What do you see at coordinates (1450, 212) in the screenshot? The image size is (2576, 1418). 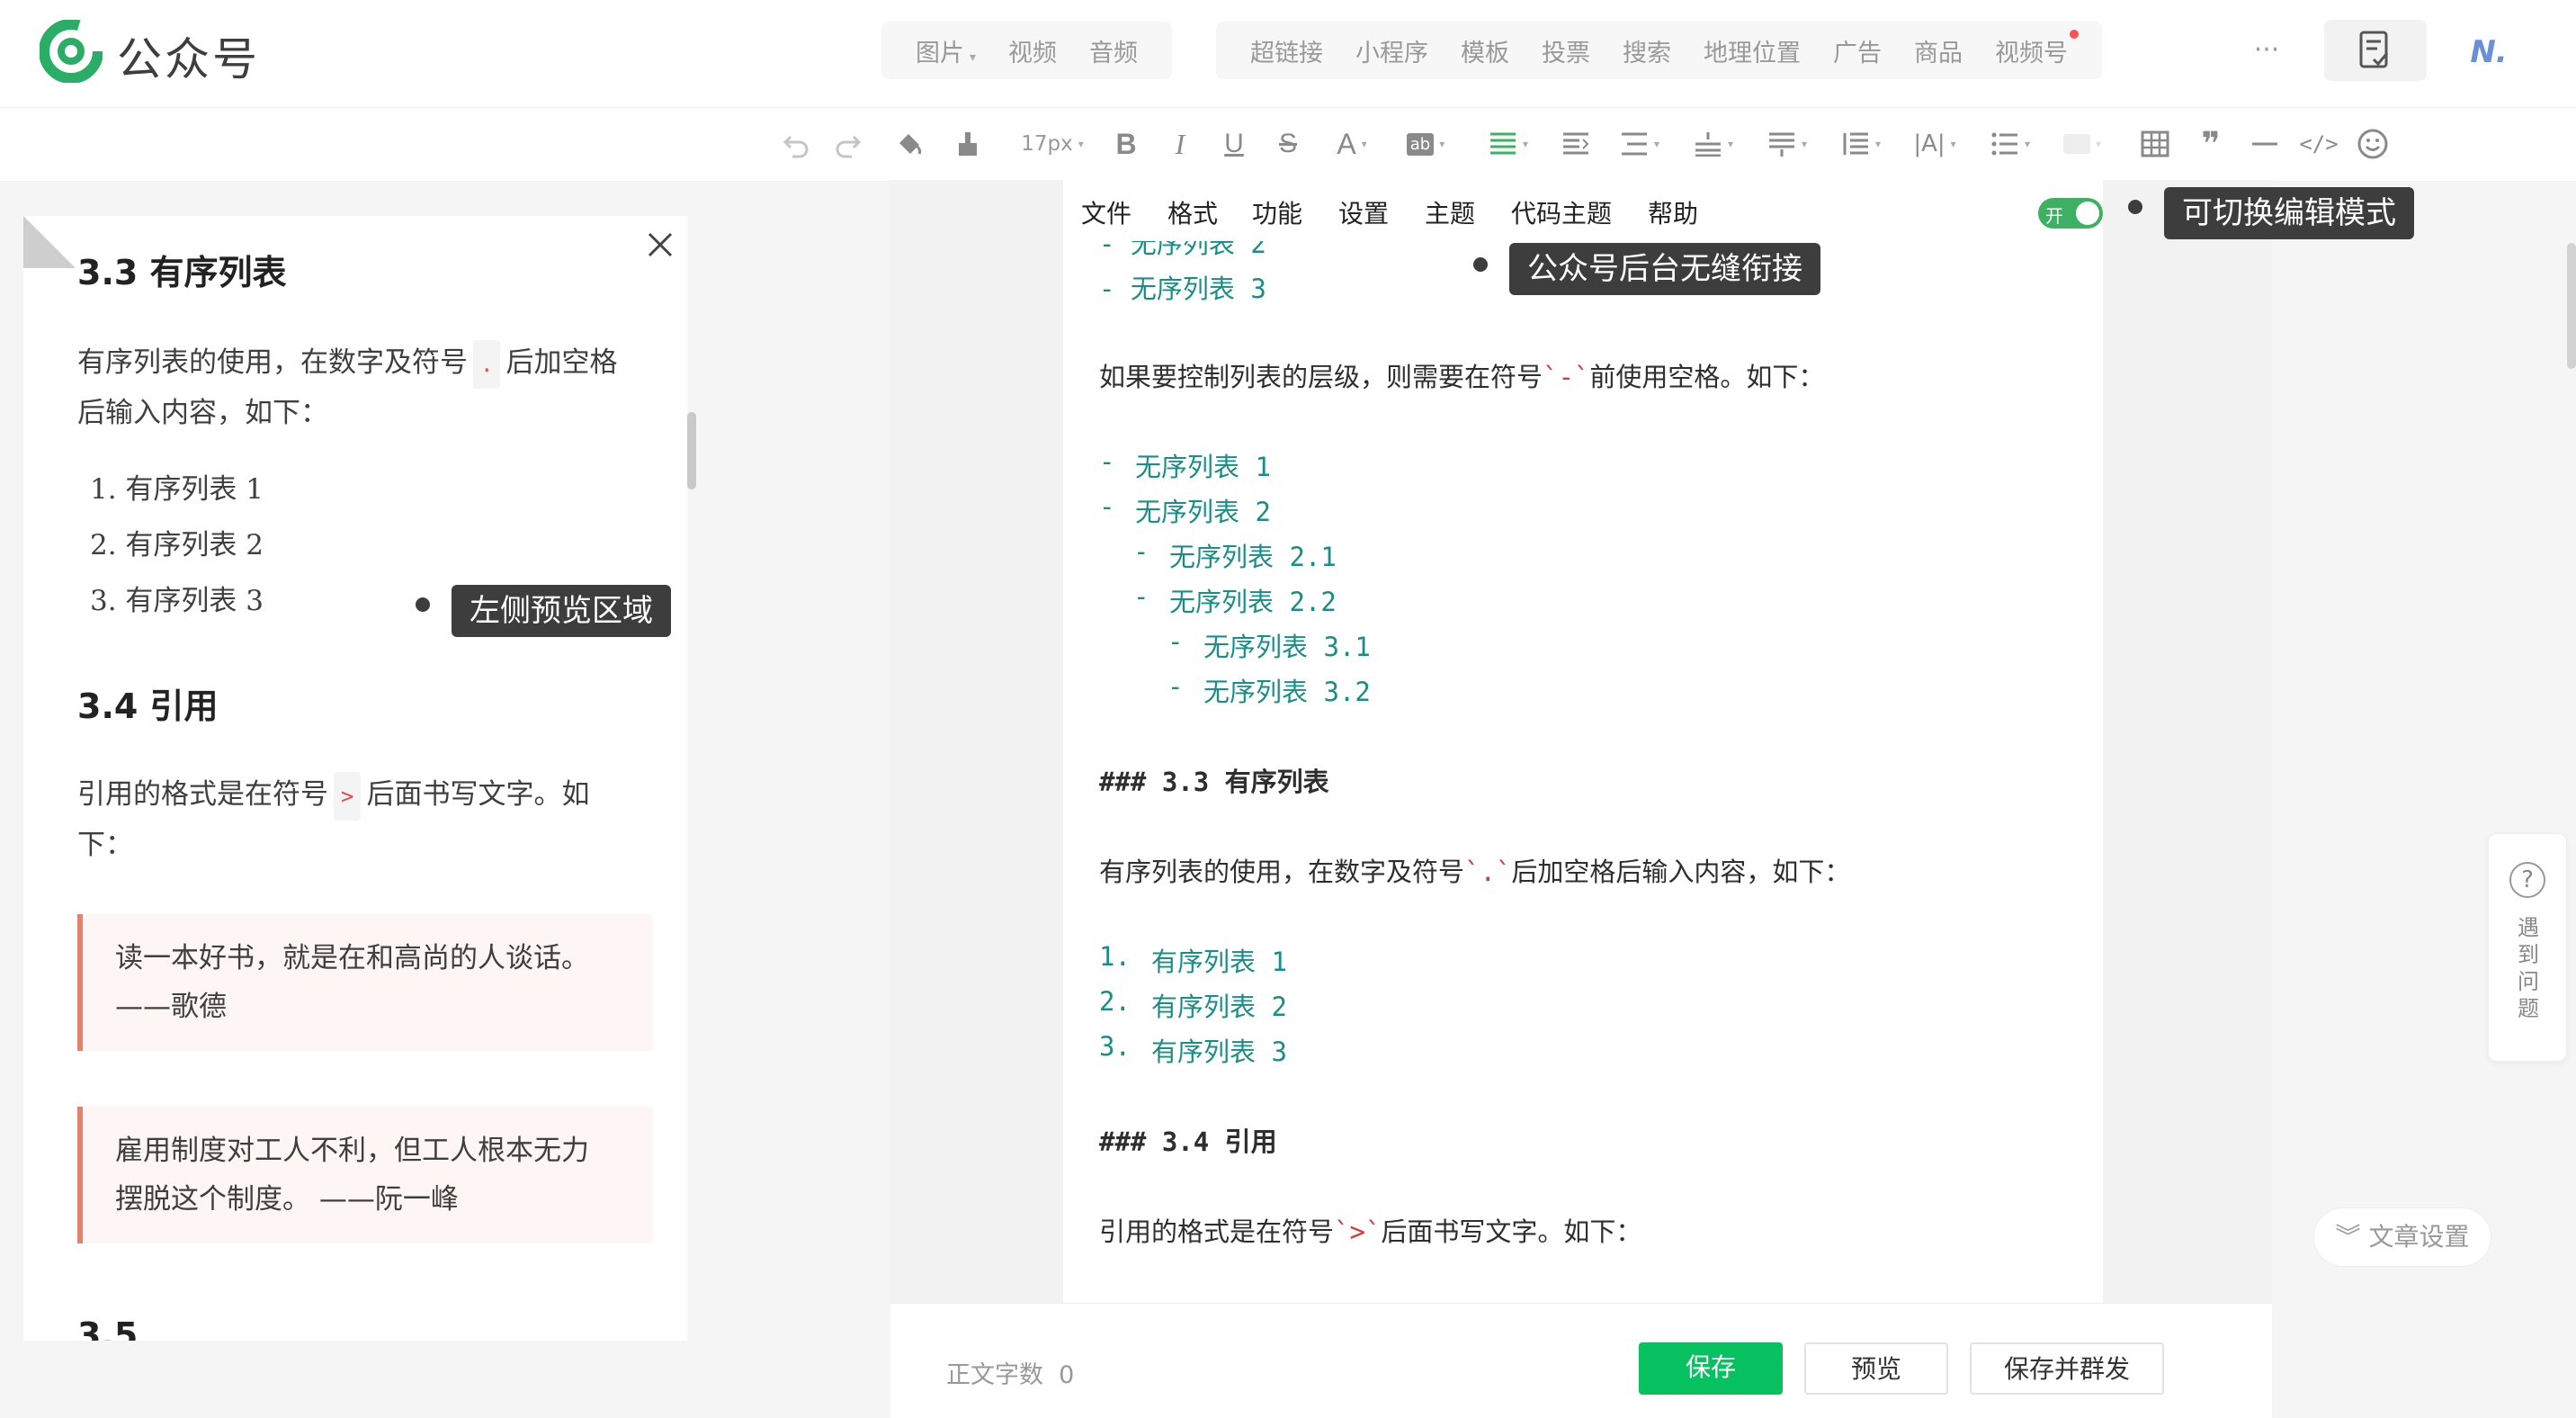 I see `menu-theme: 主题` at bounding box center [1450, 212].